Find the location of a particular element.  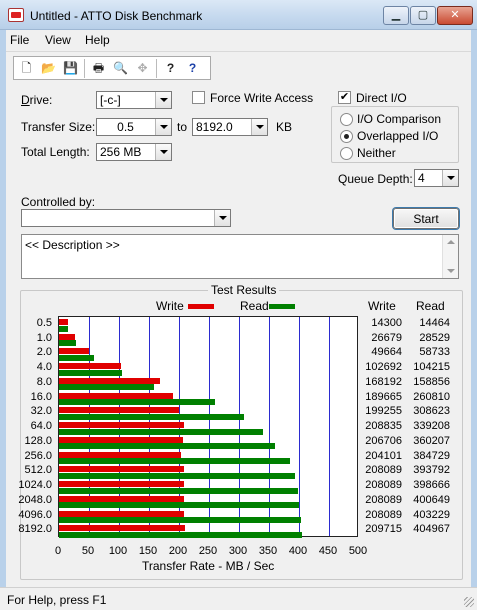

menu-file: File is located at coordinates (19, 40).